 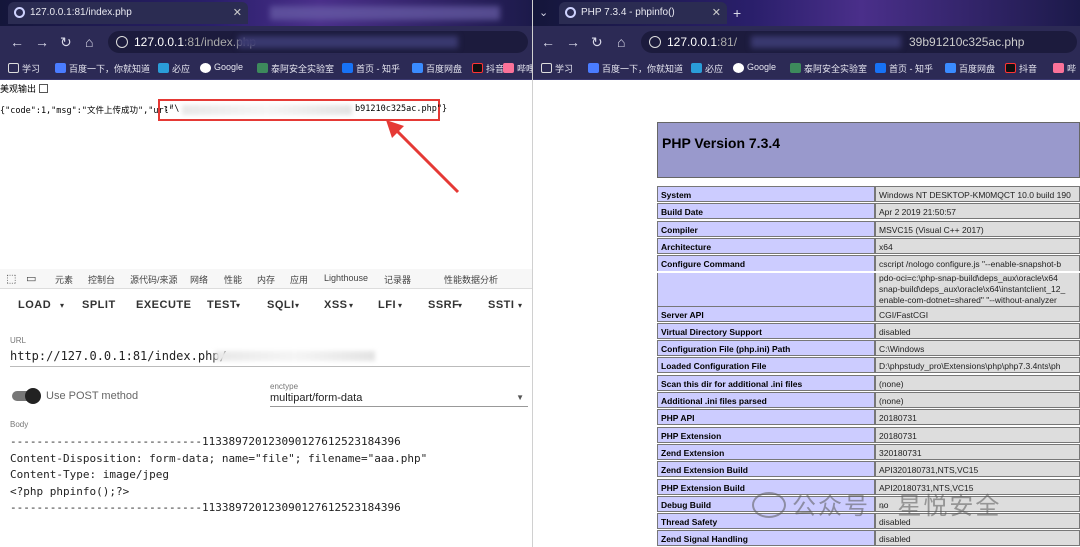 What do you see at coordinates (70, 491) in the screenshot?
I see `body-line: <?php phpinfo();?>` at bounding box center [70, 491].